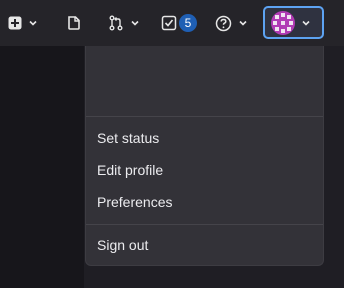 This screenshot has height=288, width=344. What do you see at coordinates (204, 224) in the screenshot?
I see `menu-divider` at bounding box center [204, 224].